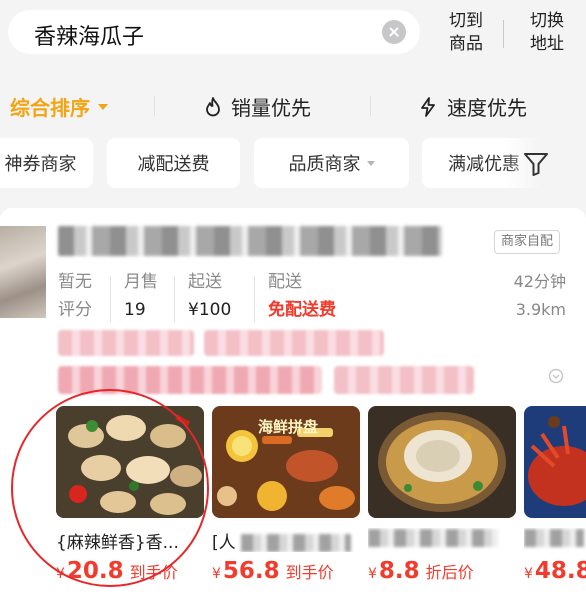 The image size is (586, 601). I want to click on dish-price: ¥ 48.8, so click(555, 571).